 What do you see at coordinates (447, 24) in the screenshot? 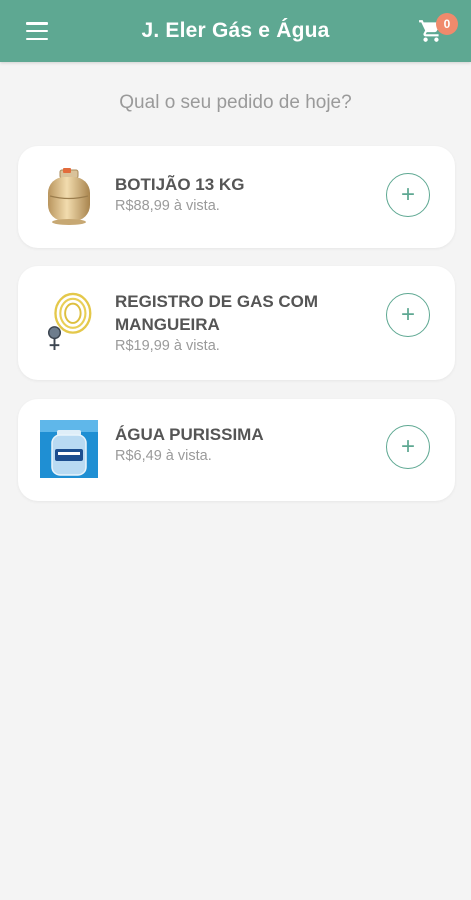
I see `cart-count-badge: 0` at bounding box center [447, 24].